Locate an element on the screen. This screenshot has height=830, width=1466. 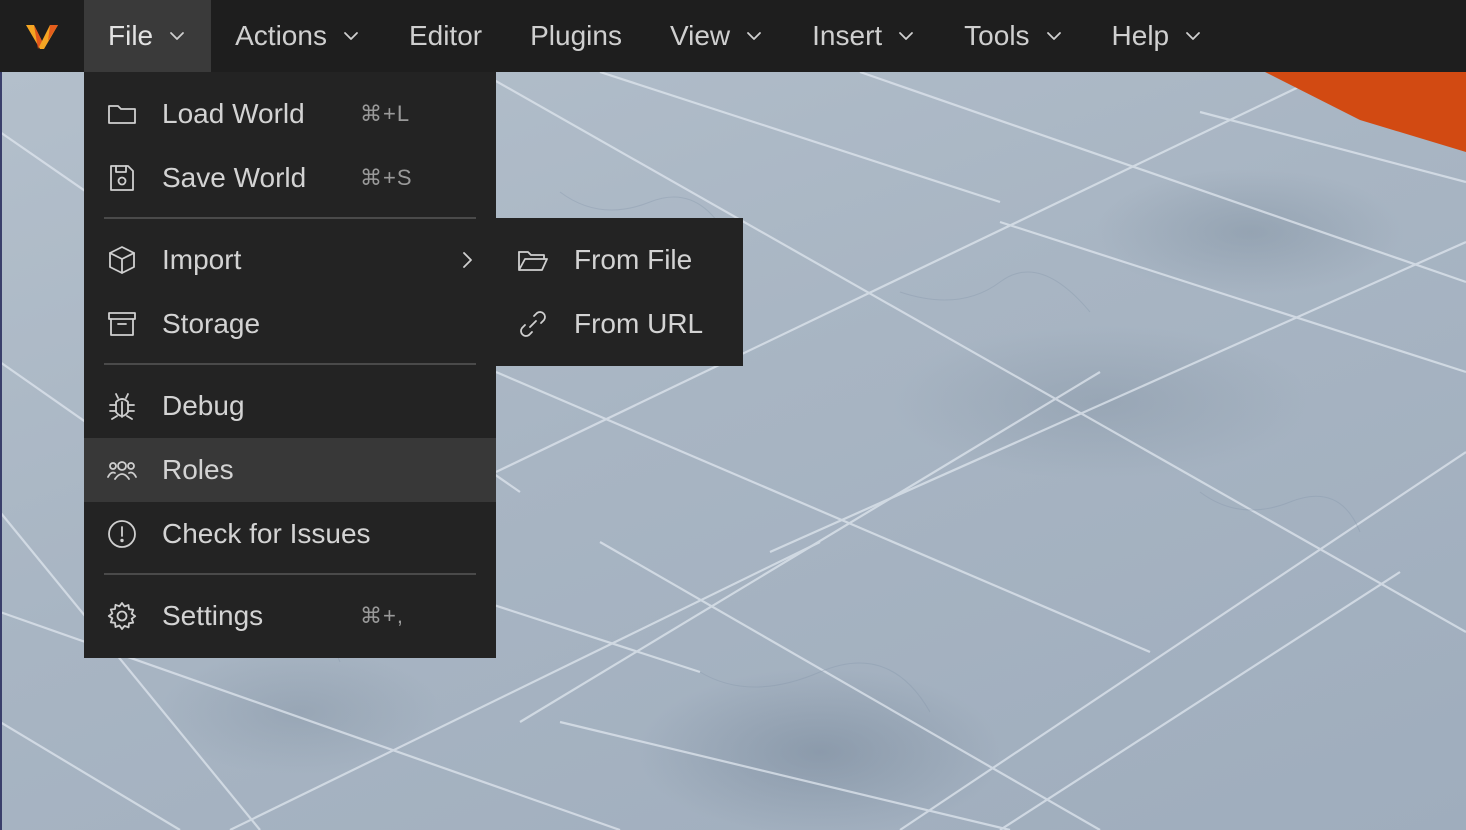
menu-item-label: Save World is located at coordinates (234, 177).